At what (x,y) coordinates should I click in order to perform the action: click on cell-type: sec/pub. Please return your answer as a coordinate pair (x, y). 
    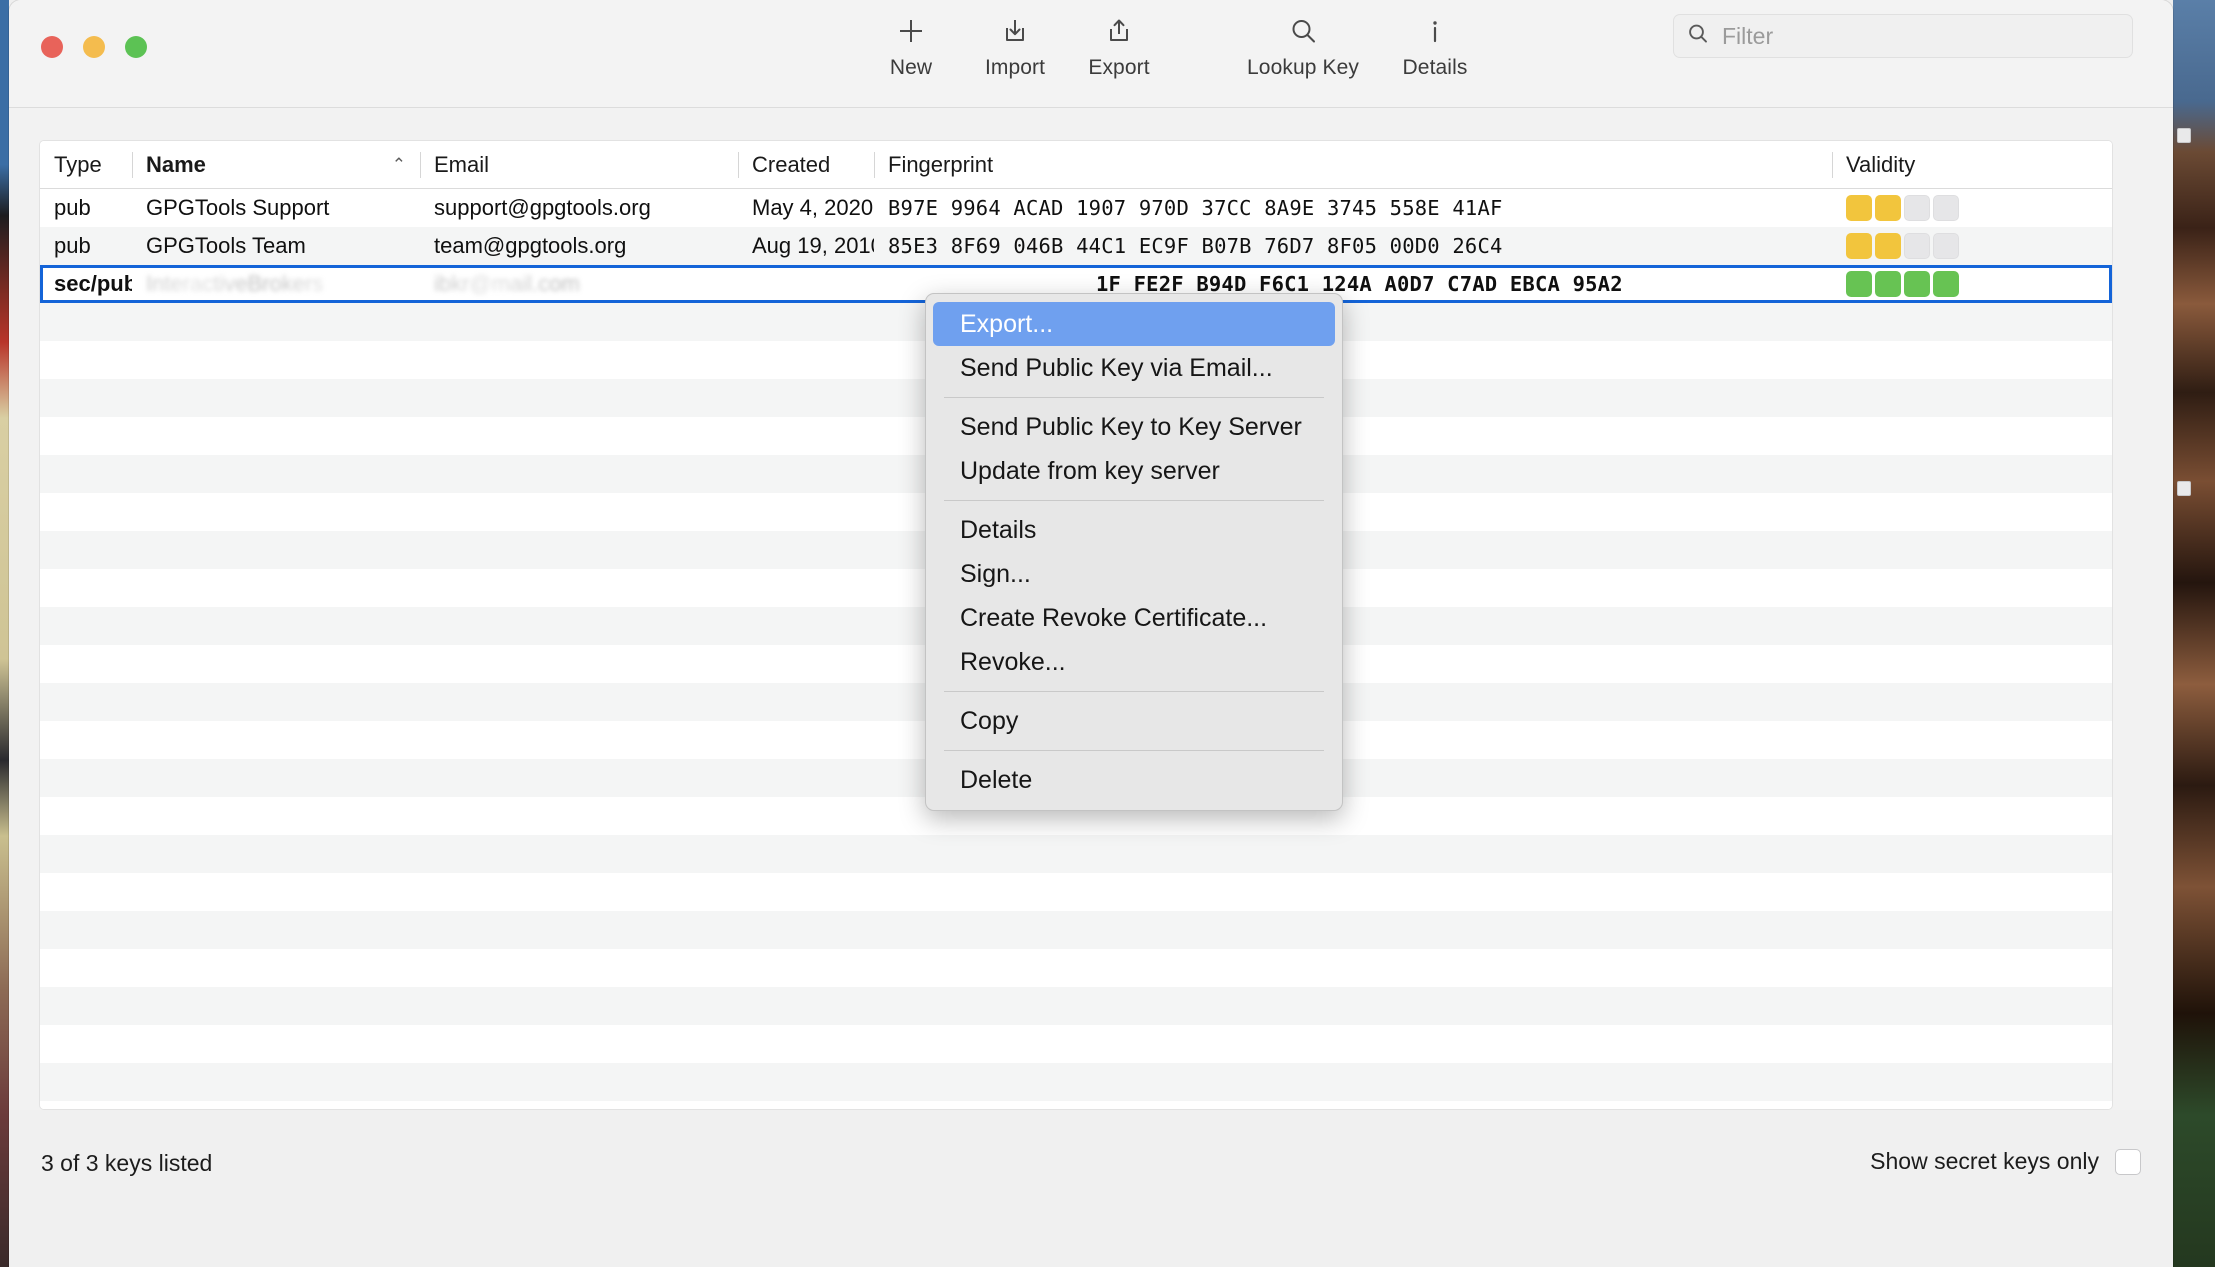
    Looking at the image, I should click on (93, 283).